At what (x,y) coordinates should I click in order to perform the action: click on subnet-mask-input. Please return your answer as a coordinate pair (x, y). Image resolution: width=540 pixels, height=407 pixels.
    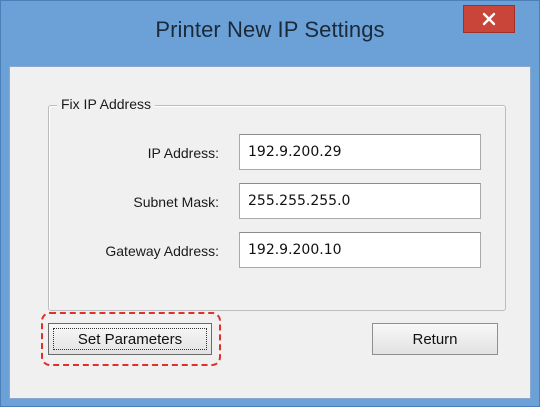
    Looking at the image, I should click on (360, 201).